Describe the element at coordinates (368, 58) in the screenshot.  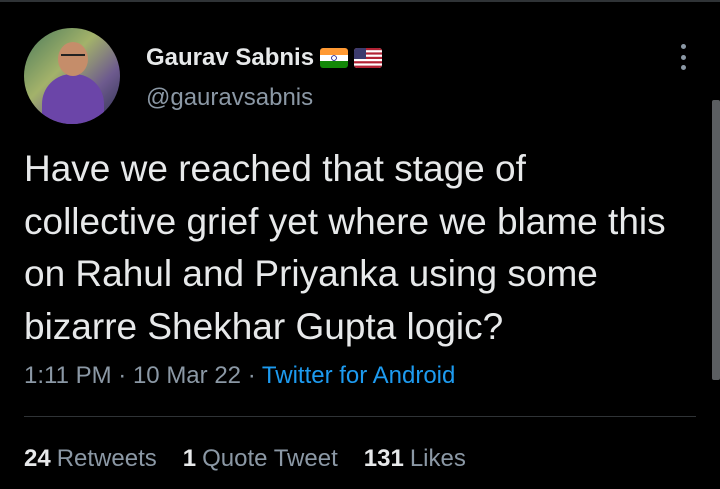
I see `usa-flag-icon` at that location.